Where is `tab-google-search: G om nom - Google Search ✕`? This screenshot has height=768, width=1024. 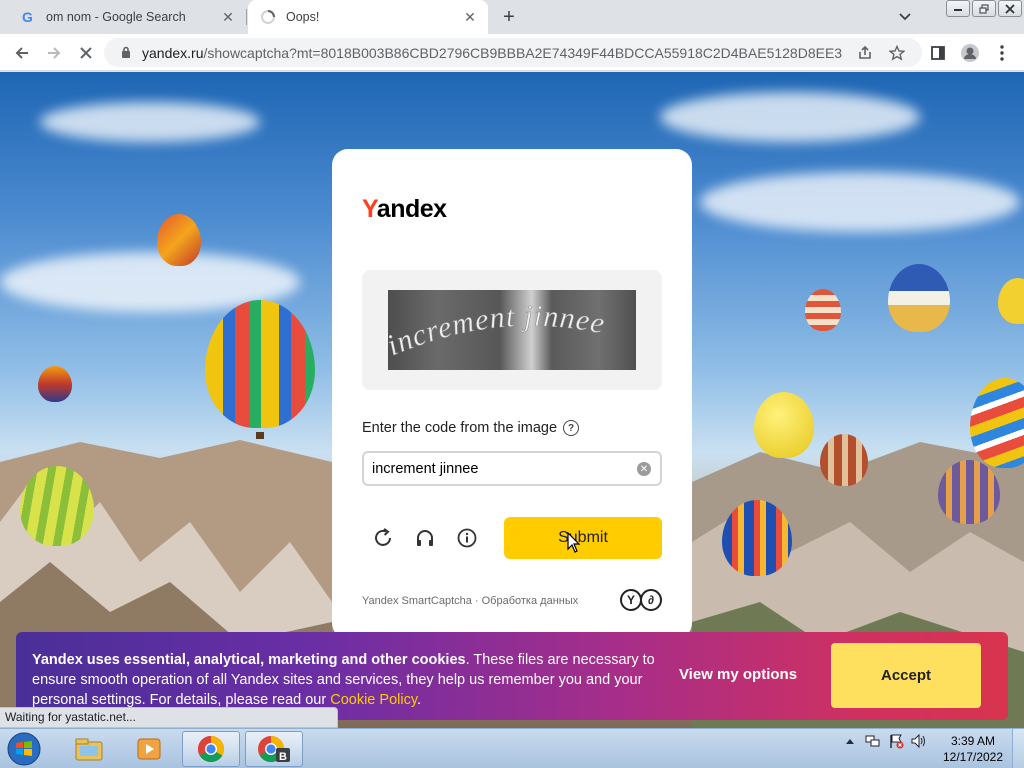 tab-google-search: G om nom - Google Search ✕ is located at coordinates (127, 17).